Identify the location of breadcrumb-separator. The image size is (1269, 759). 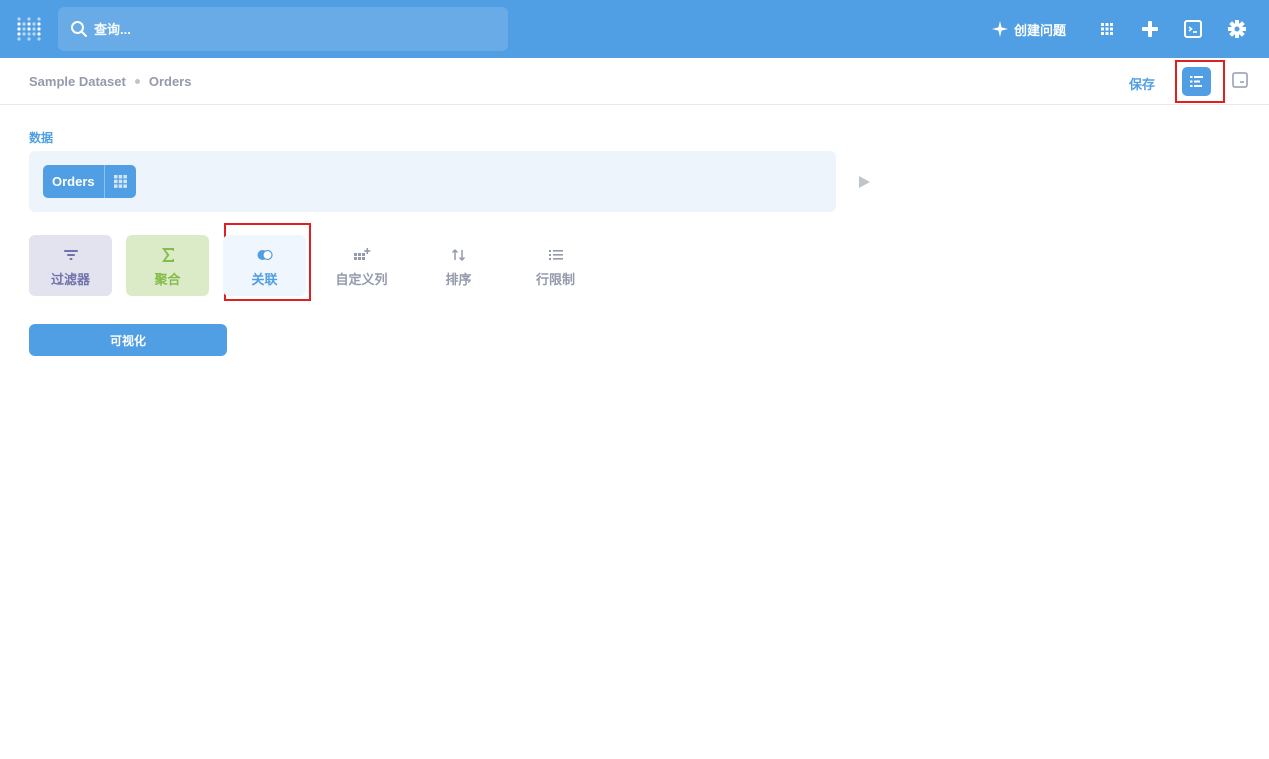
(137, 81).